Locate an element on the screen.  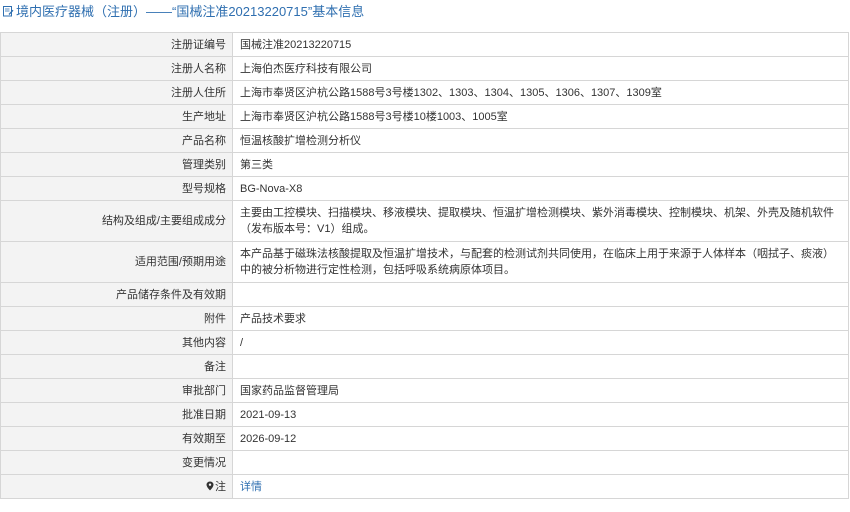
row-value: 国家药品监督管理局 is located at coordinates (540, 390).